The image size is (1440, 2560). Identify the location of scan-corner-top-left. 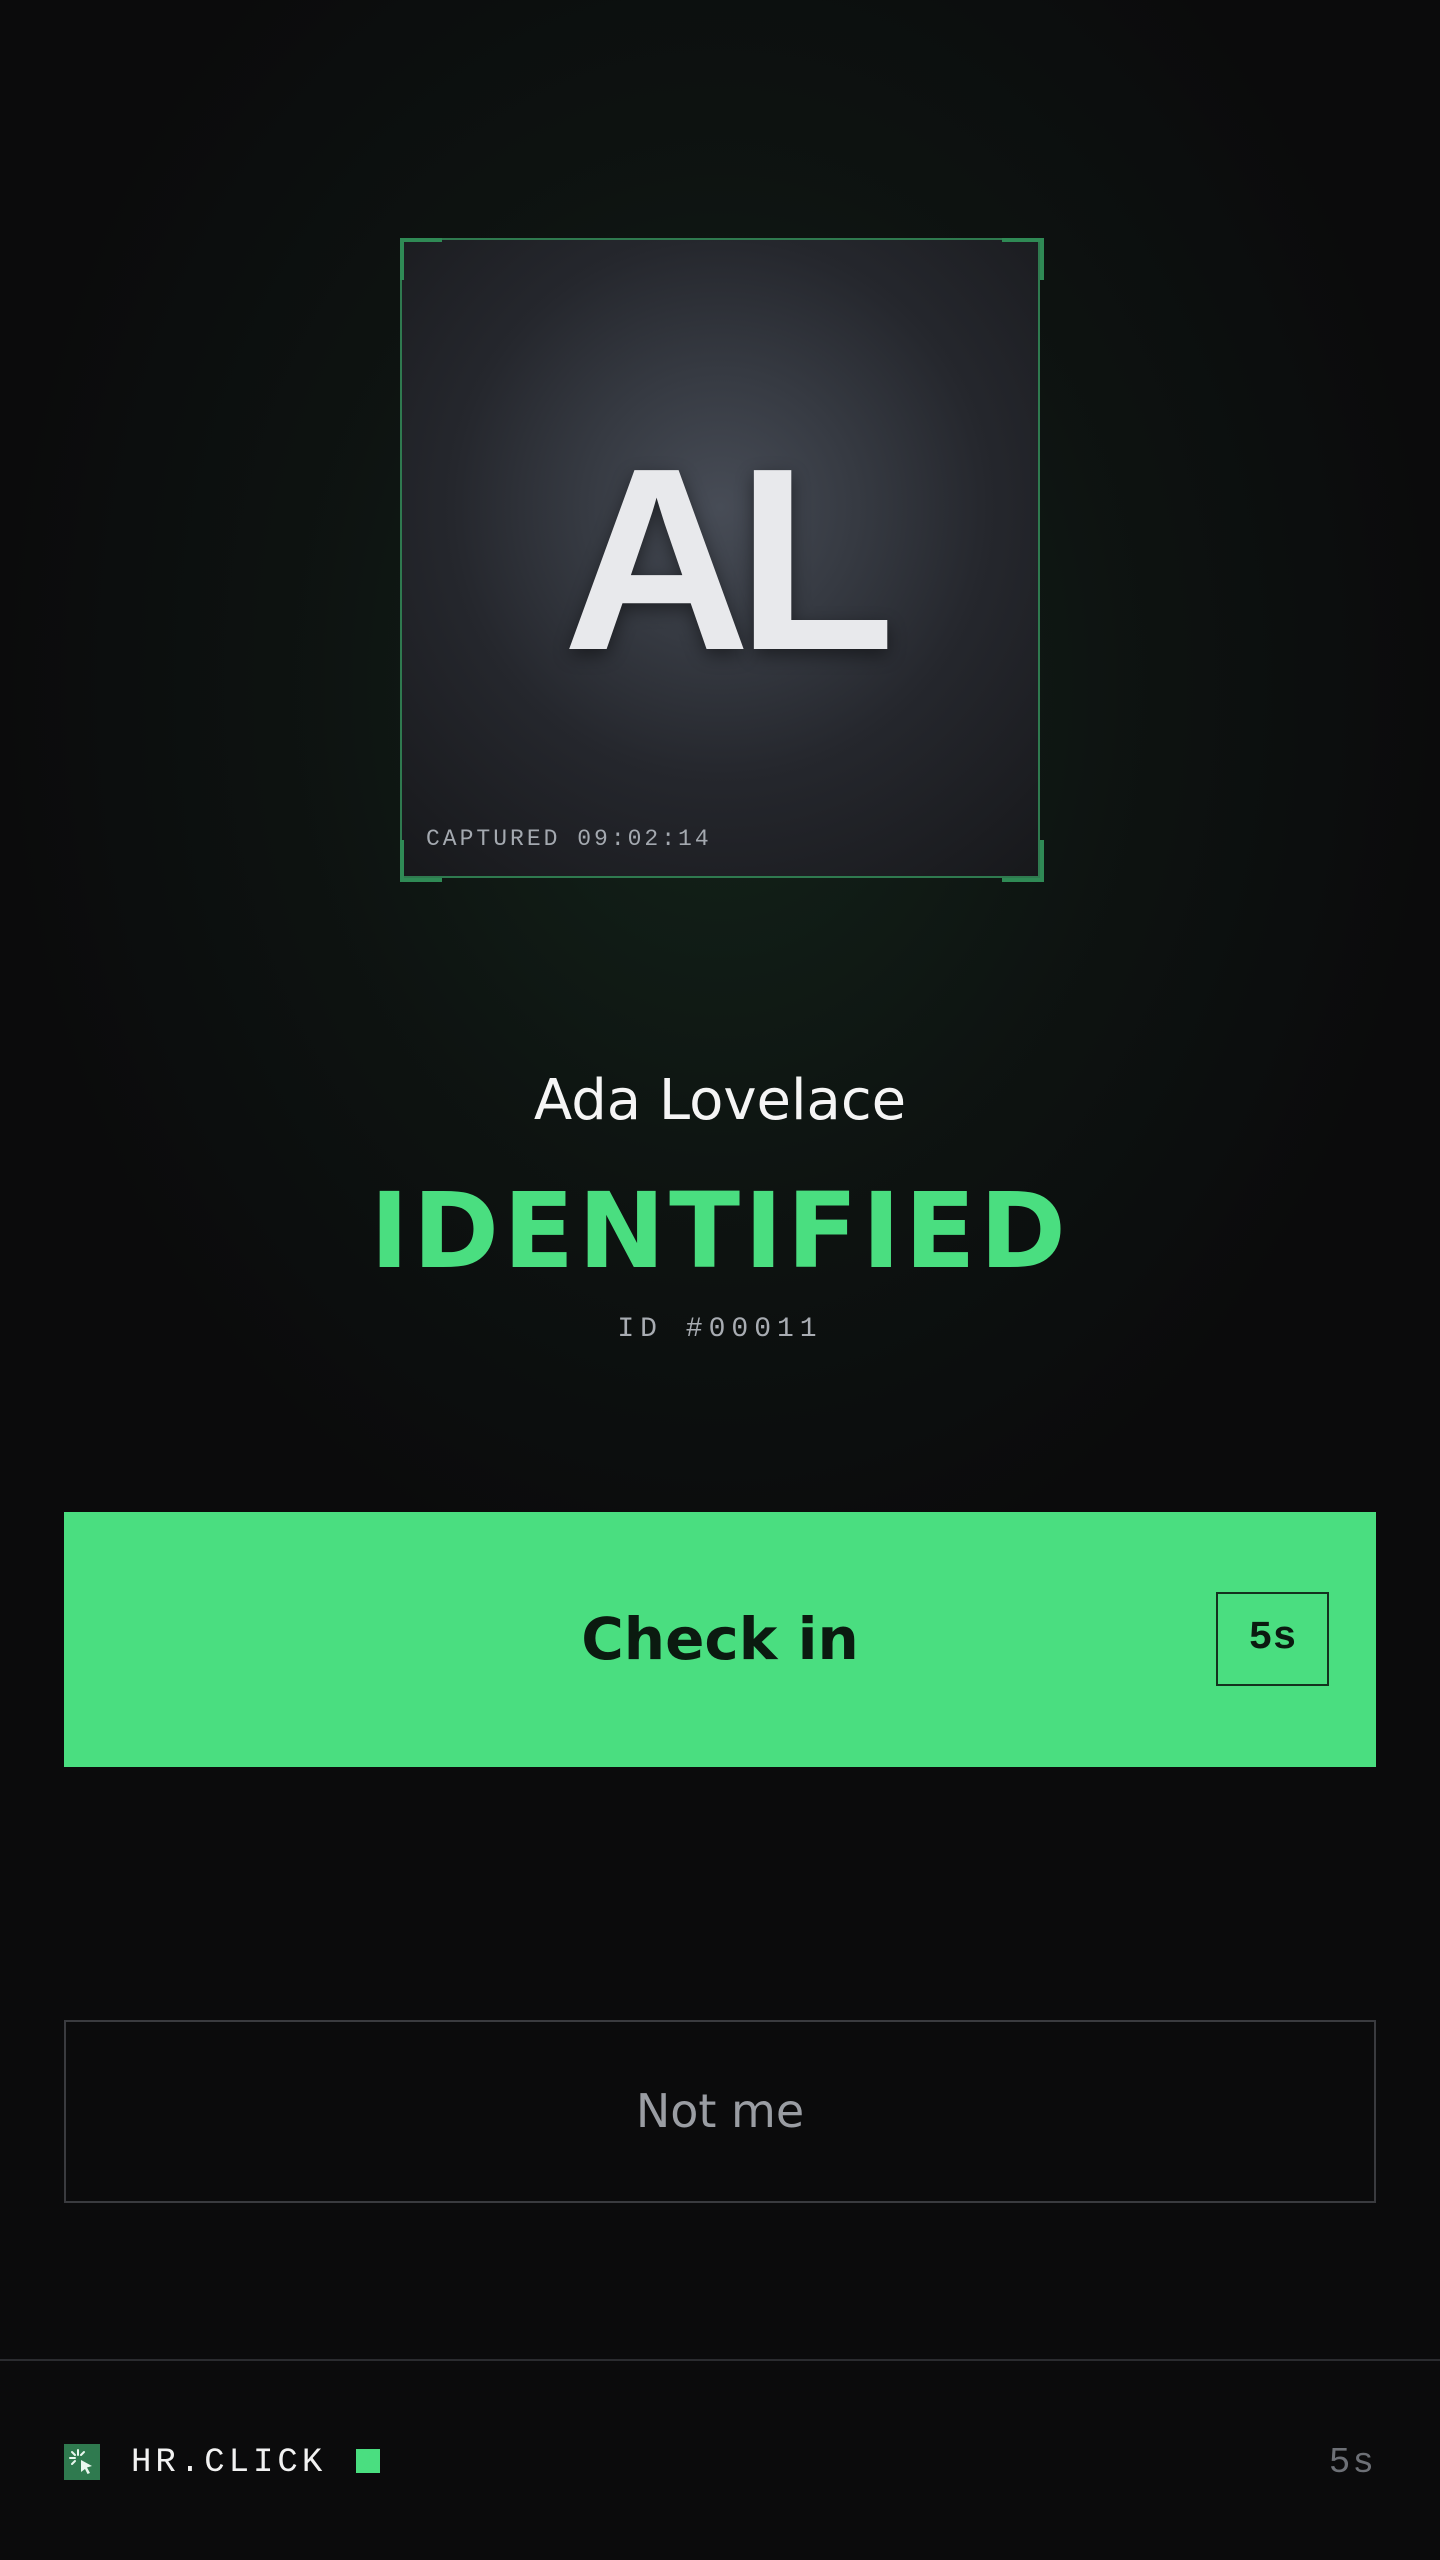
(421, 259).